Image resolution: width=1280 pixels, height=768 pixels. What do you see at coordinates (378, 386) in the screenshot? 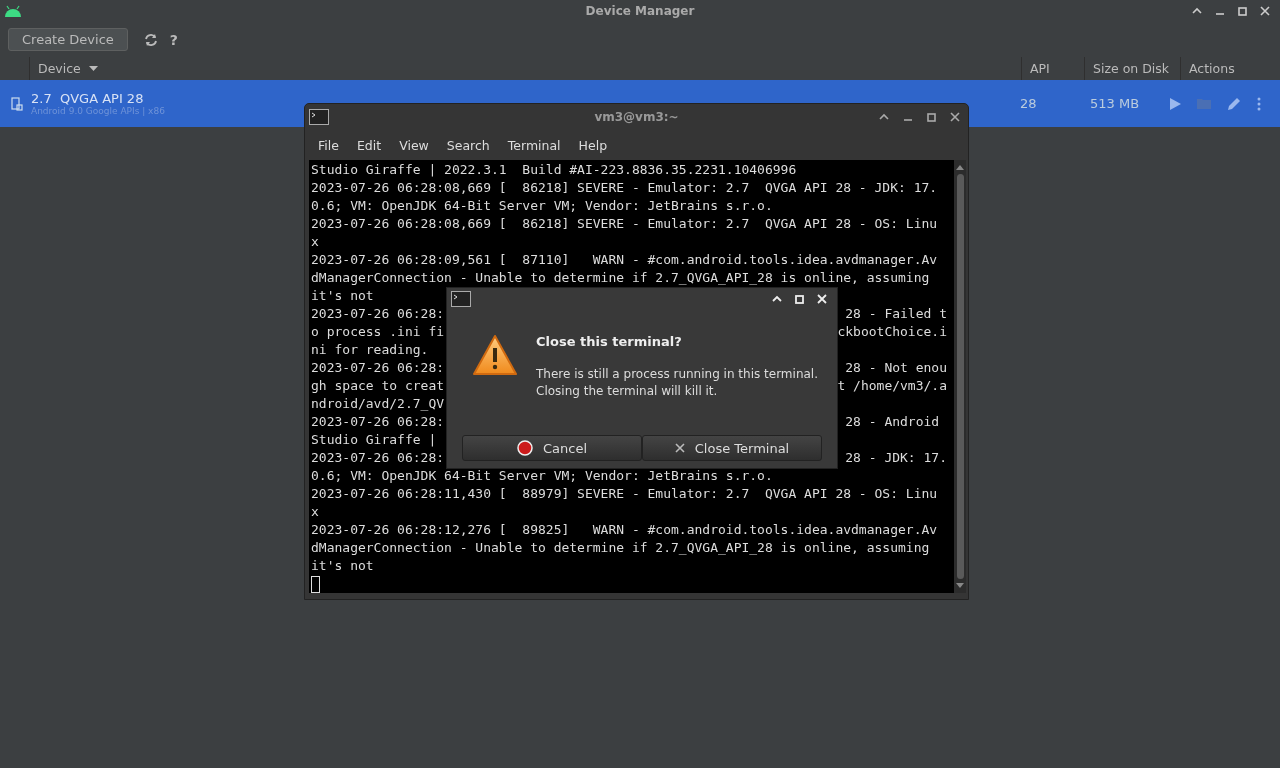
I see `terminal-text: gh space to creat` at bounding box center [378, 386].